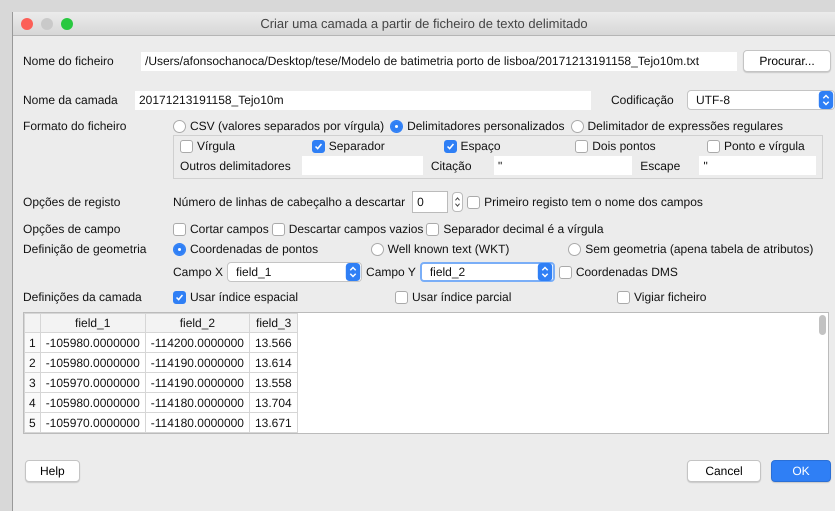 The image size is (835, 511). I want to click on table-cell: 13.614, so click(273, 362).